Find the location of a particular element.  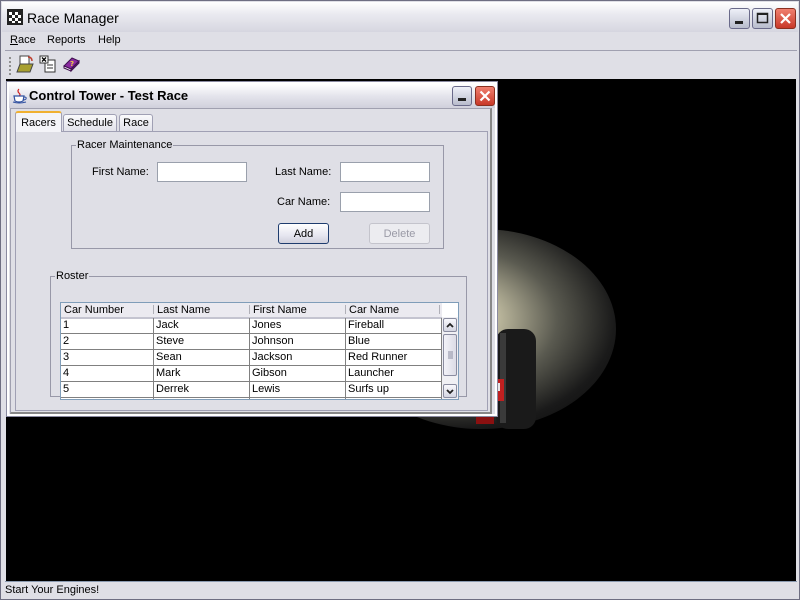

menu-bar: Race Reports Help is located at coordinates (401, 41).